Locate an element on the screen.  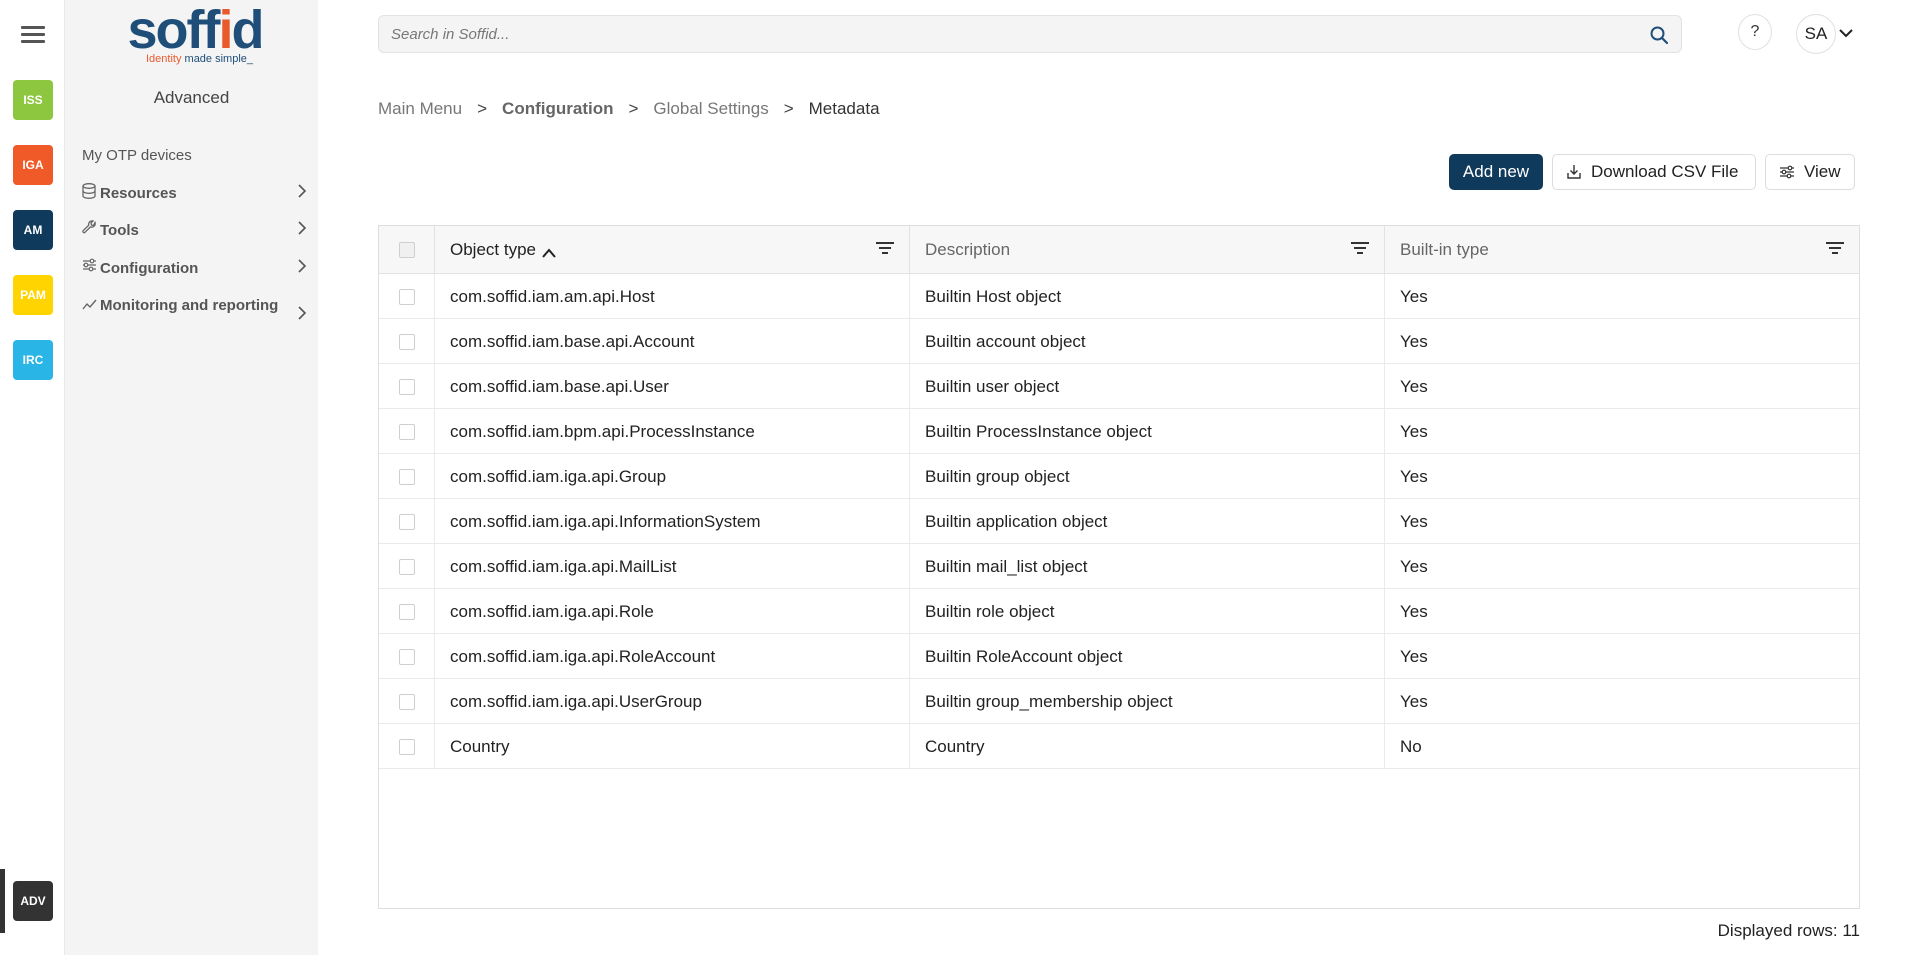
breadcrumb-metadata: Metadata is located at coordinates (844, 108).